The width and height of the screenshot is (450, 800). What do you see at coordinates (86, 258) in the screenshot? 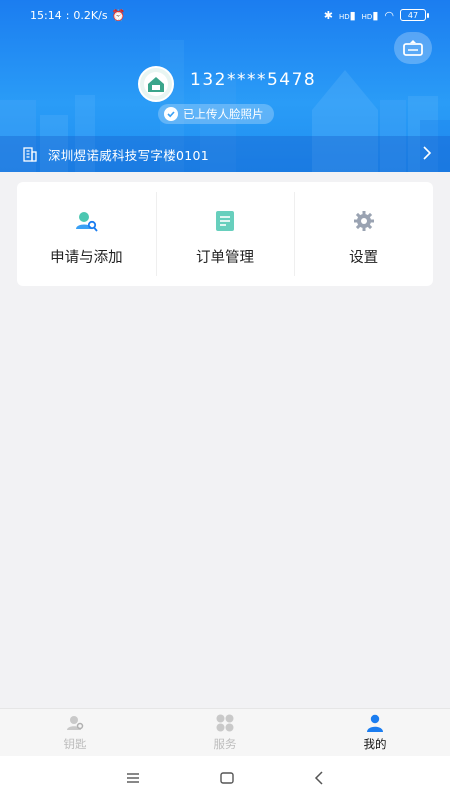
I see `menu-label-apply-add: 申请与添加` at bounding box center [86, 258].